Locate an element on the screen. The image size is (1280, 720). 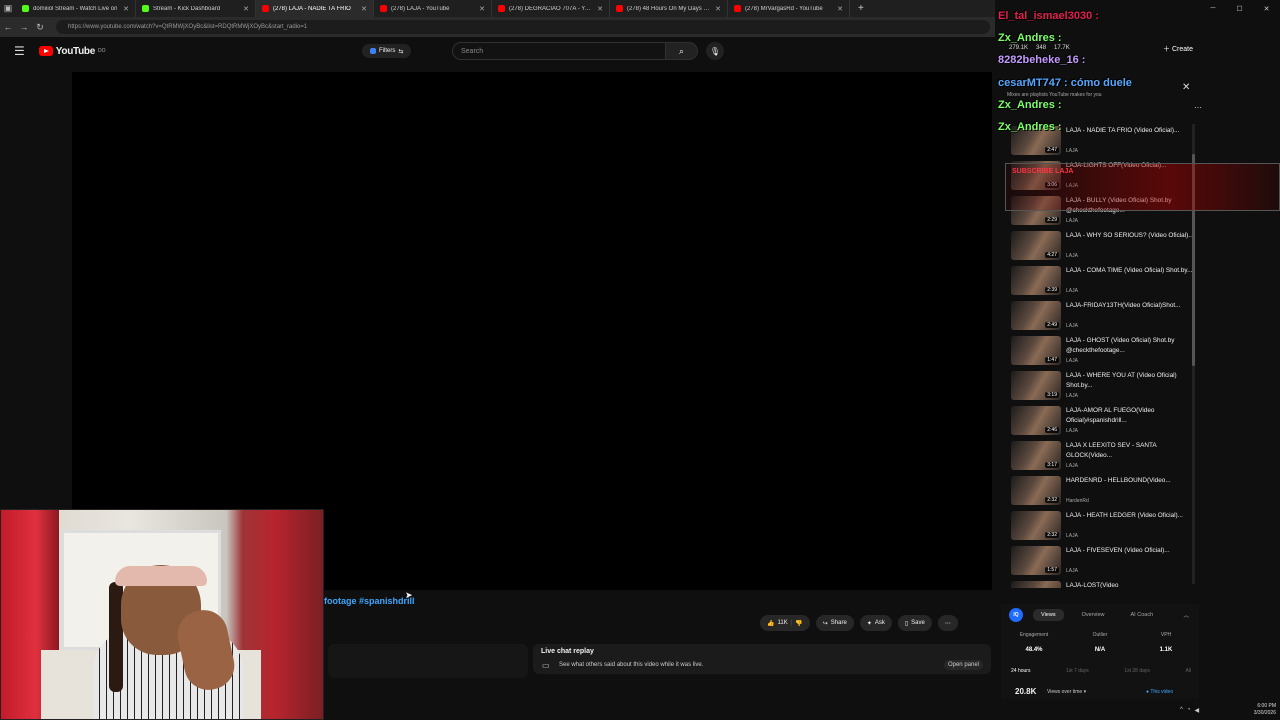
more-actions-button: ⋯ is located at coordinates (947, 623).